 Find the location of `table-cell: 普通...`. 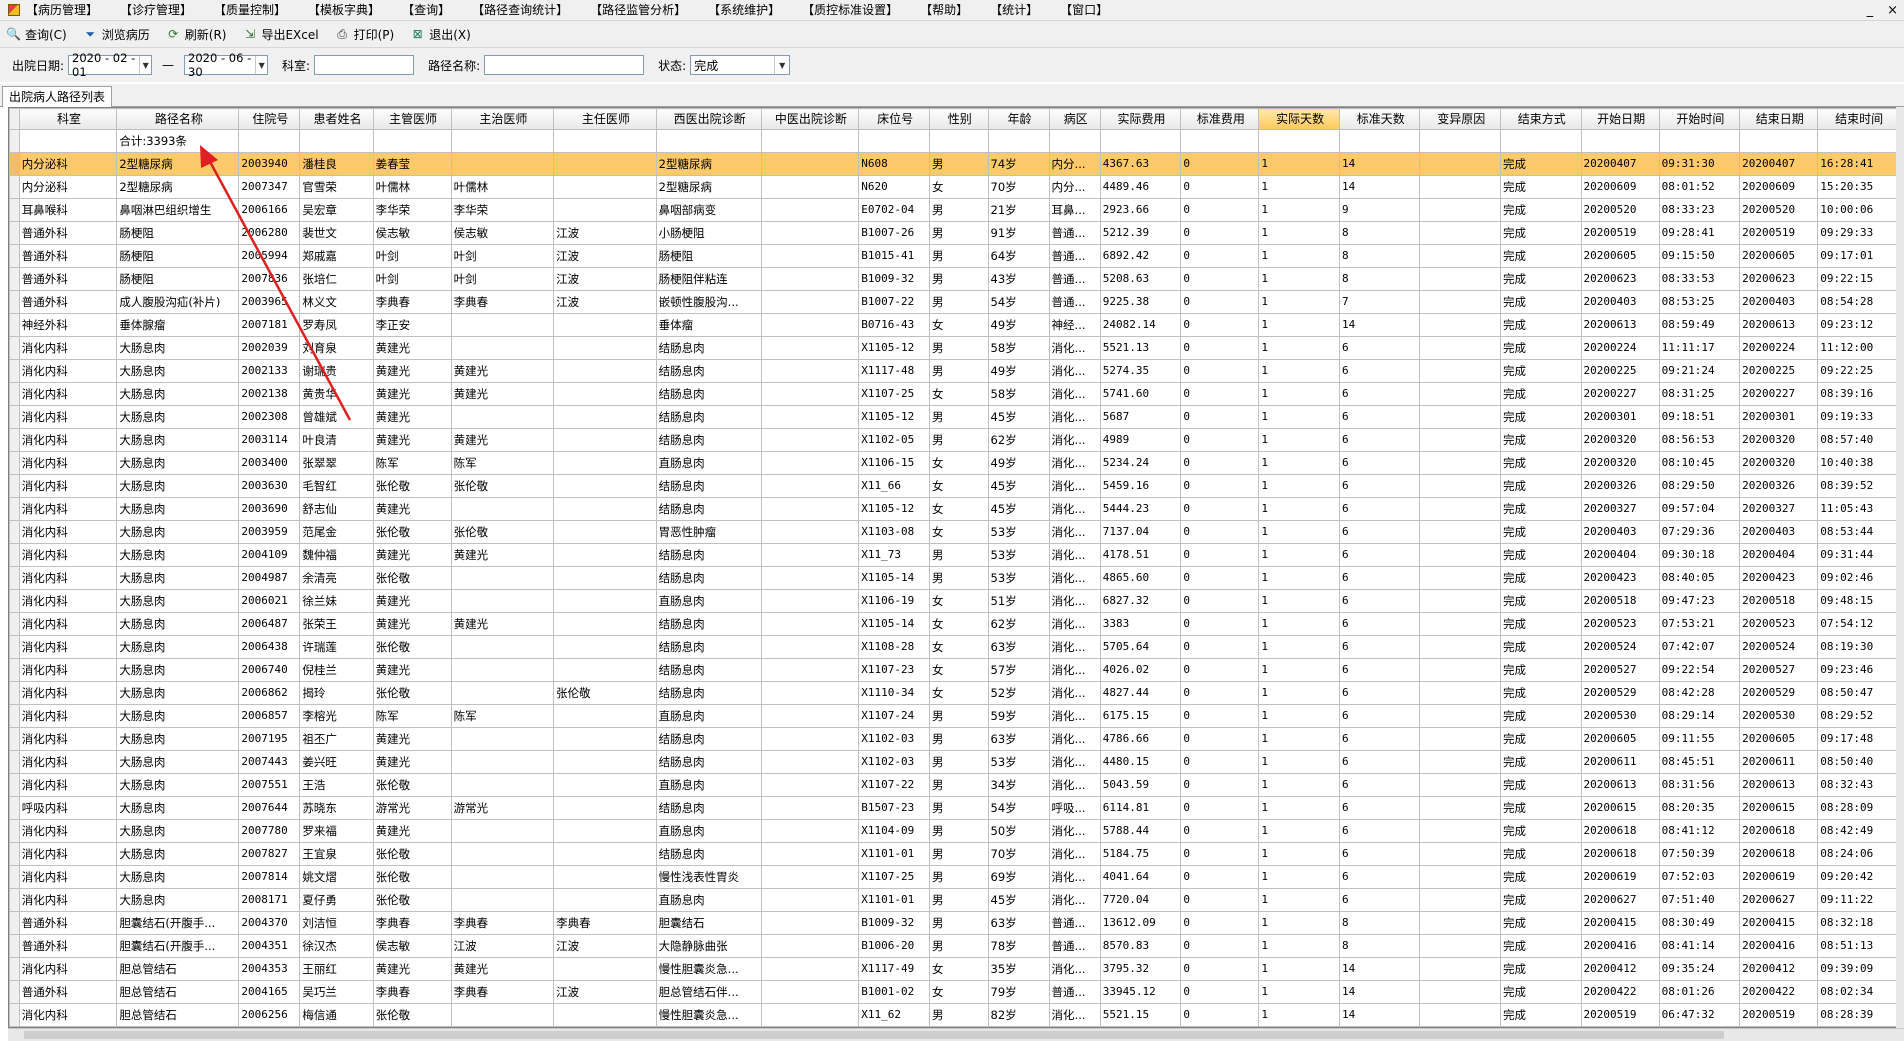

table-cell: 普通... is located at coordinates (1074, 992).